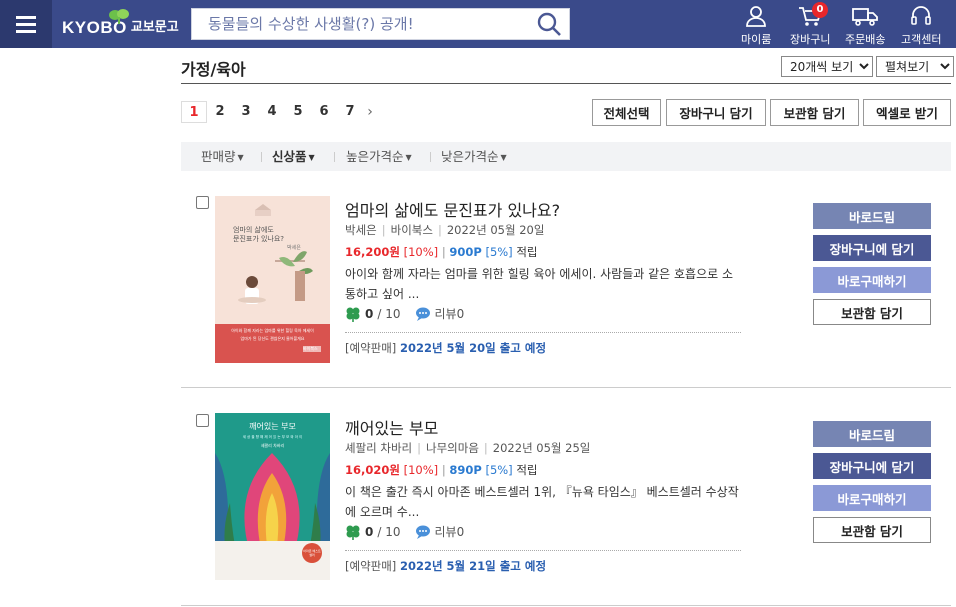 This screenshot has width=956, height=607. What do you see at coordinates (412, 230) in the screenshot?
I see `book-publisher: 바이북스` at bounding box center [412, 230].